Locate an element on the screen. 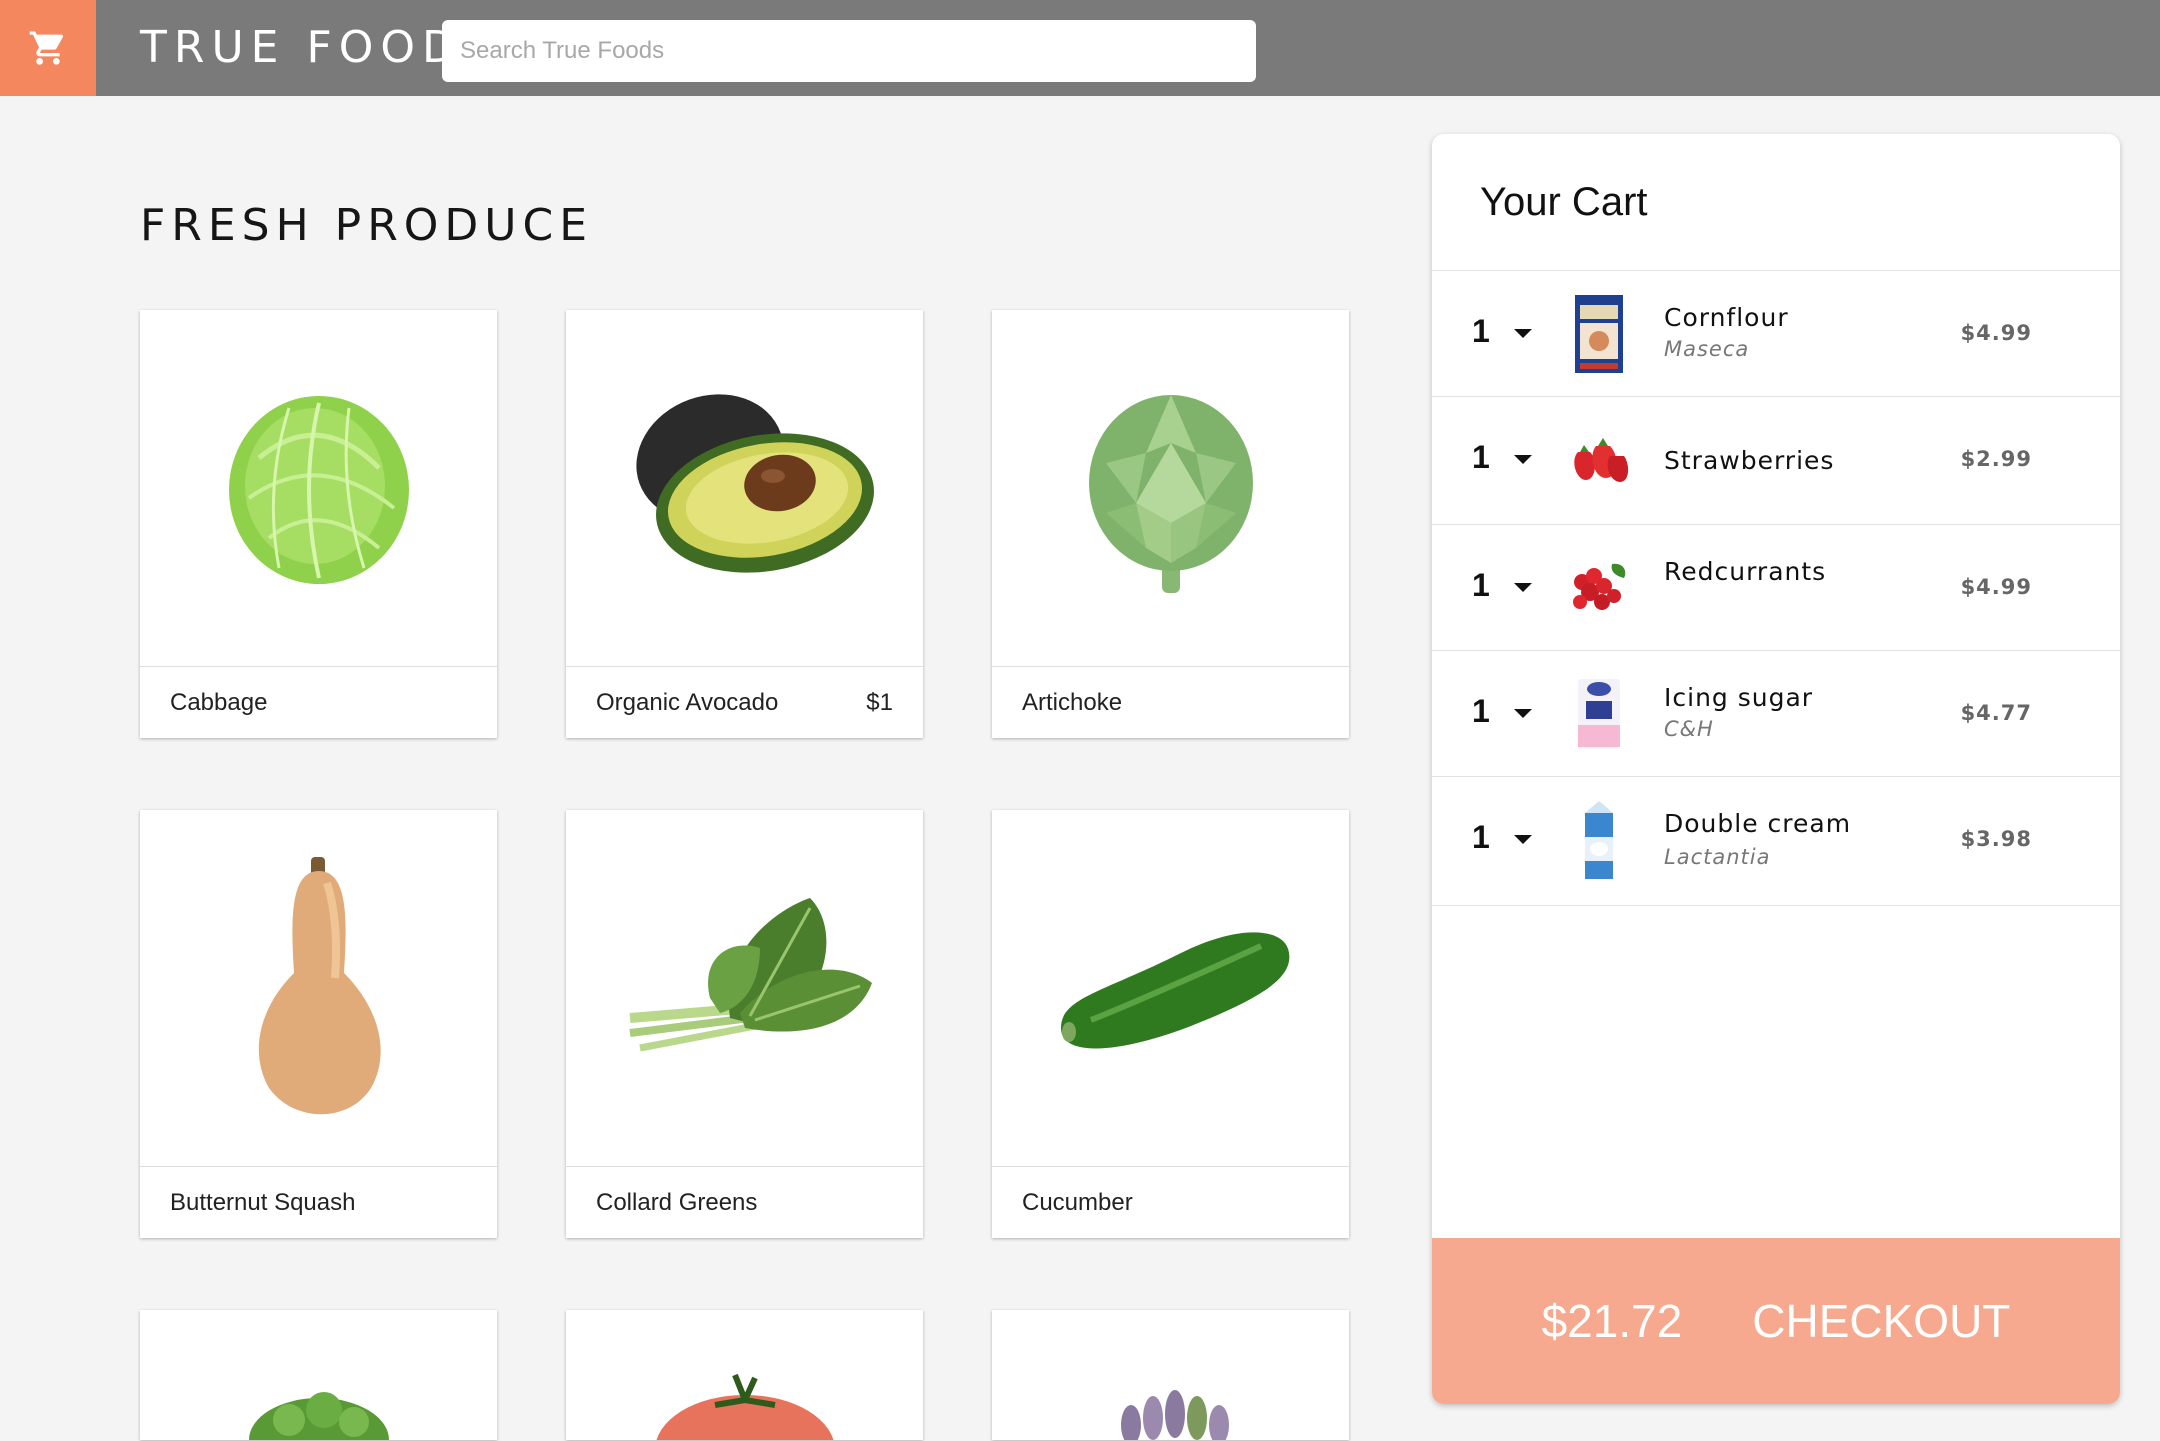 This screenshot has height=1441, width=2160. product-card-footer: Artichoke is located at coordinates (1170, 702).